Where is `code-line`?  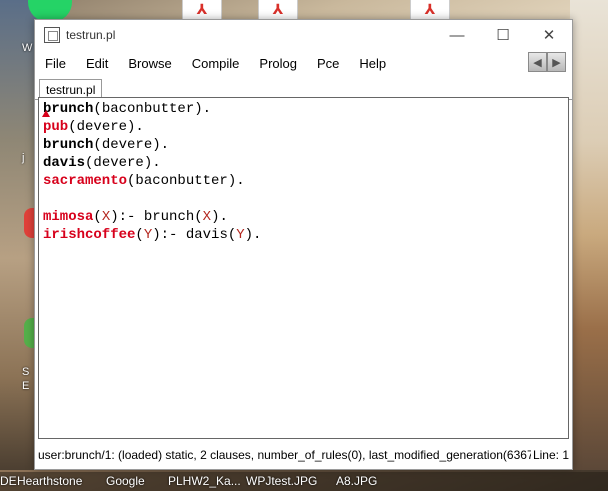 code-line is located at coordinates (303, 199).